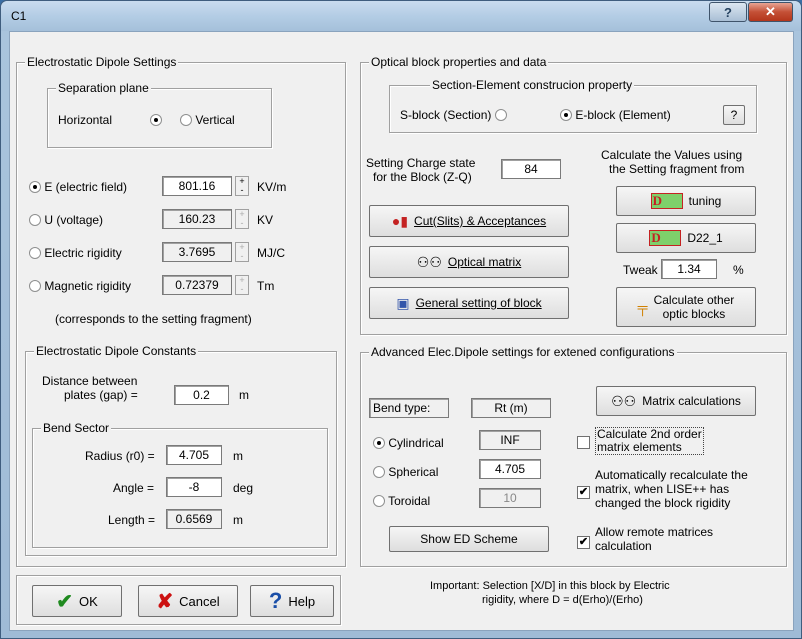  Describe the element at coordinates (480, 221) in the screenshot. I see `cut-slits-label: Cut(Slits) & Acceptances` at that location.